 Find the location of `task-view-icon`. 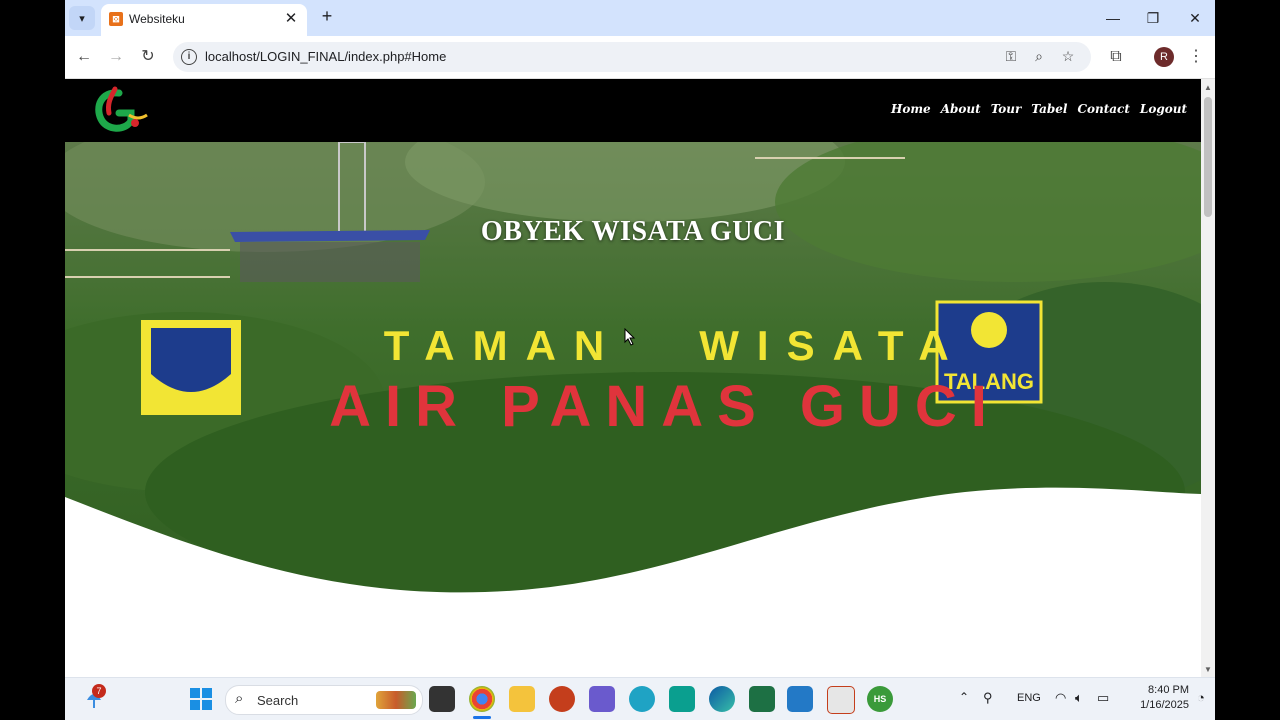

task-view-icon is located at coordinates (442, 699).